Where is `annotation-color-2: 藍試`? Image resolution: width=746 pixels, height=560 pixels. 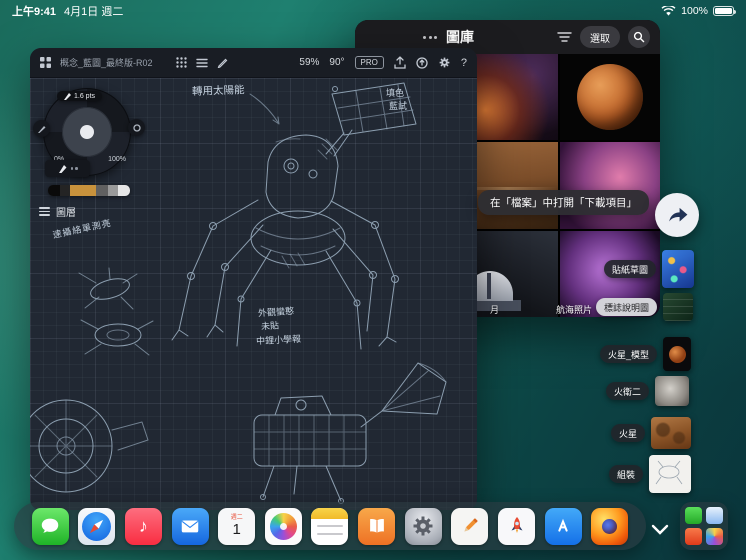 annotation-color-2: 藍試 is located at coordinates (398, 106).